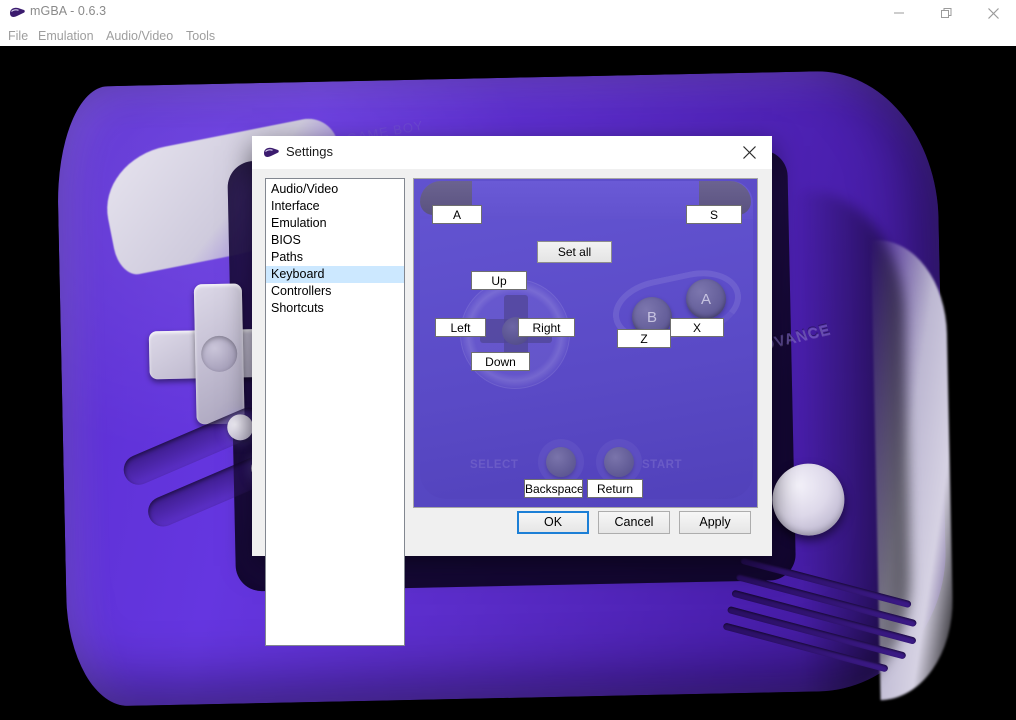  I want to click on menu-item-tools: Tools, so click(200, 36).